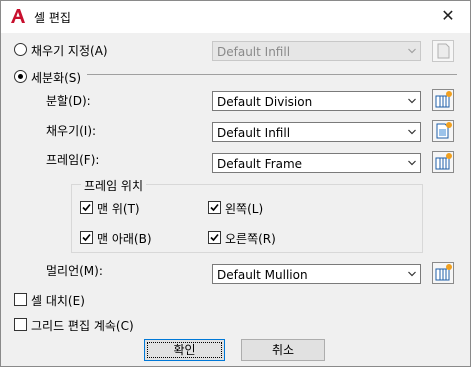 The image size is (471, 367). Describe the element at coordinates (74, 271) in the screenshot. I see `mullion-label: 멀리언(M):` at that location.